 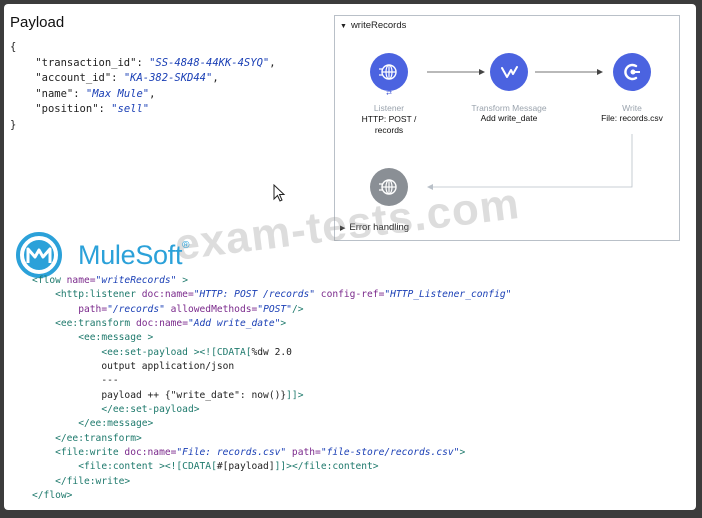 I want to click on code-token: config-ref=, so click(x=350, y=295).